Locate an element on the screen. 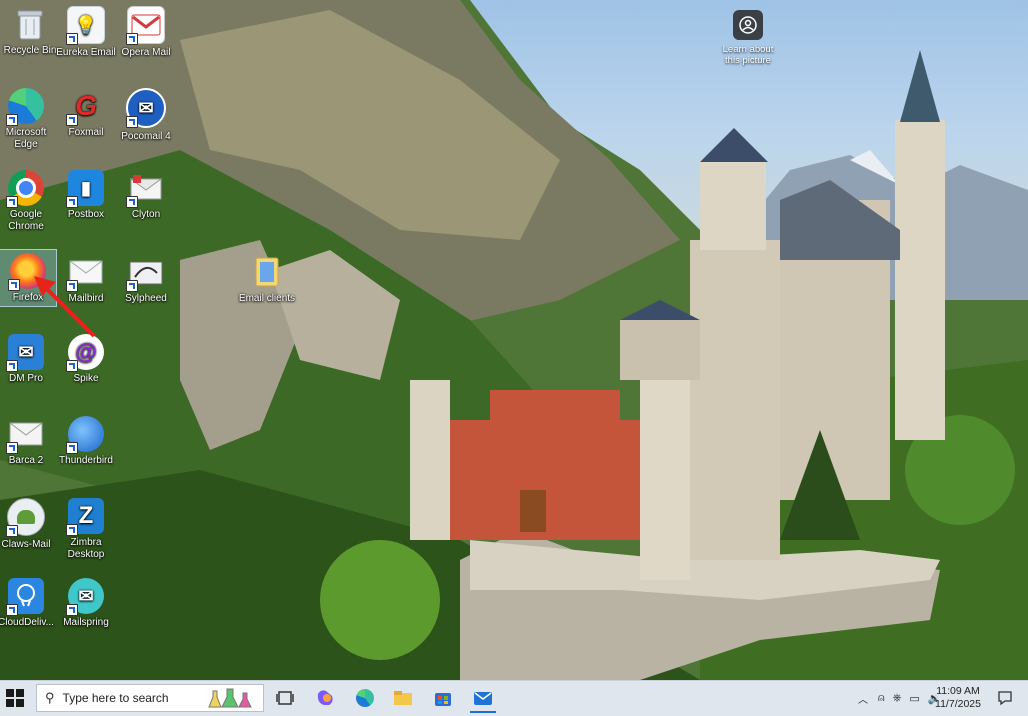  clyton-icon is located at coordinates (145, 189).